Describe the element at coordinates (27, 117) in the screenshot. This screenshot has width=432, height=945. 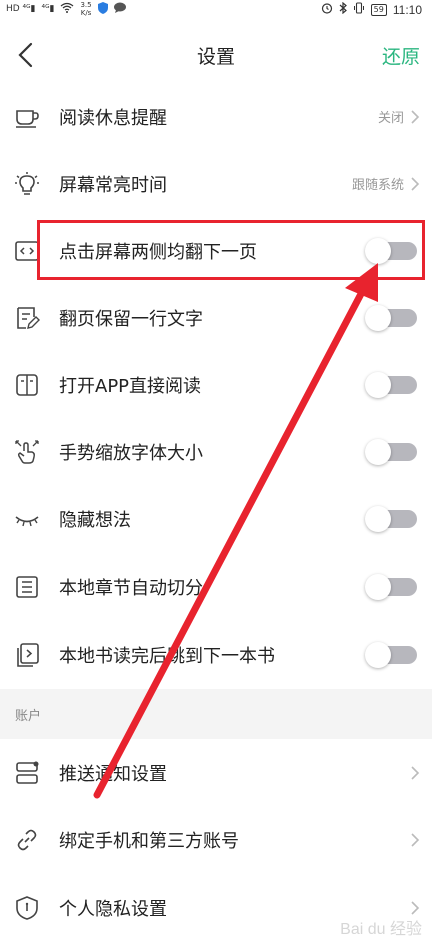
I see `coffee-cup-icon` at that location.